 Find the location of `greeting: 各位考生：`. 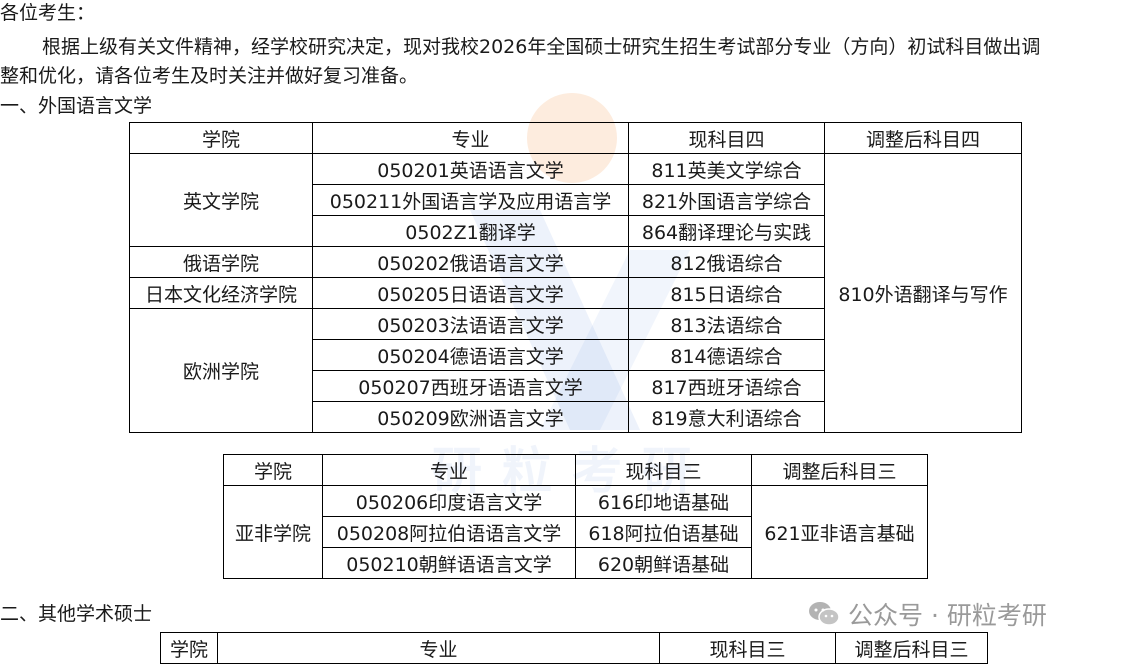

greeting: 各位考生： is located at coordinates (48, 13).